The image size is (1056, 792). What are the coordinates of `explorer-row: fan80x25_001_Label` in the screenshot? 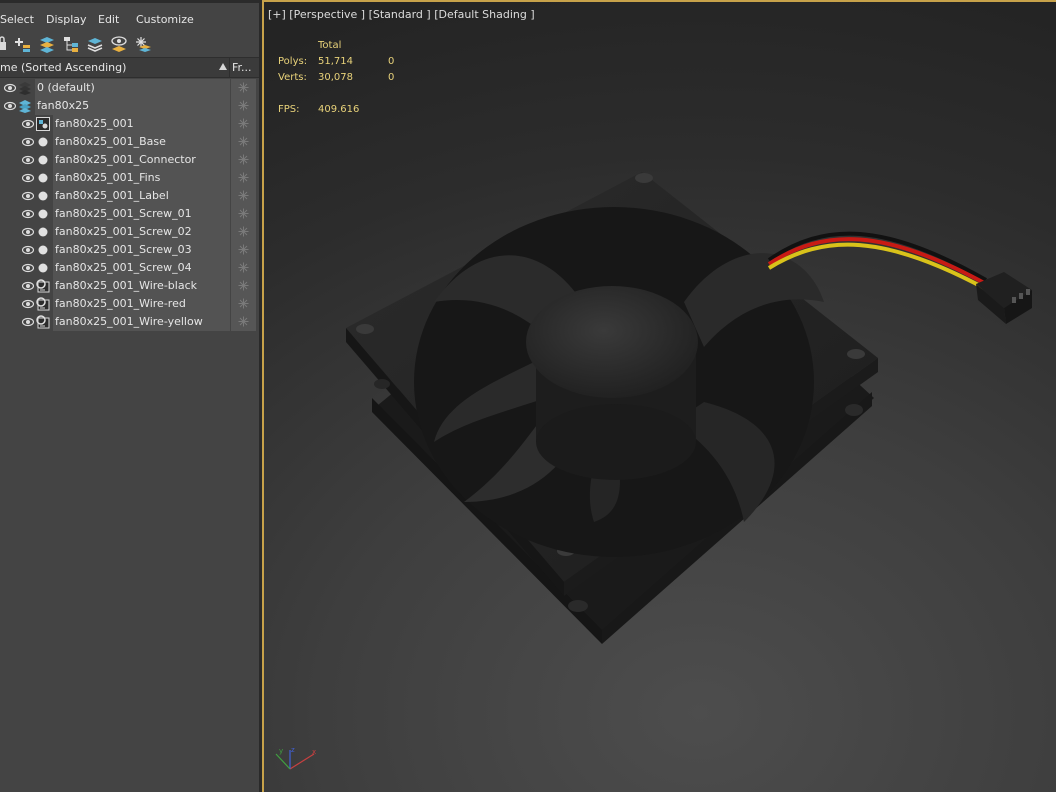 It's located at (129, 196).